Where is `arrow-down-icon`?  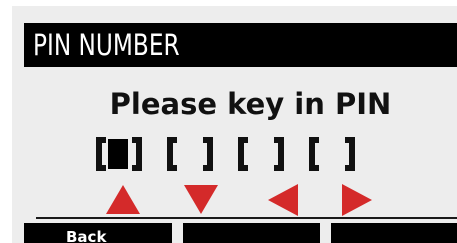
arrow-down-icon is located at coordinates (201, 199).